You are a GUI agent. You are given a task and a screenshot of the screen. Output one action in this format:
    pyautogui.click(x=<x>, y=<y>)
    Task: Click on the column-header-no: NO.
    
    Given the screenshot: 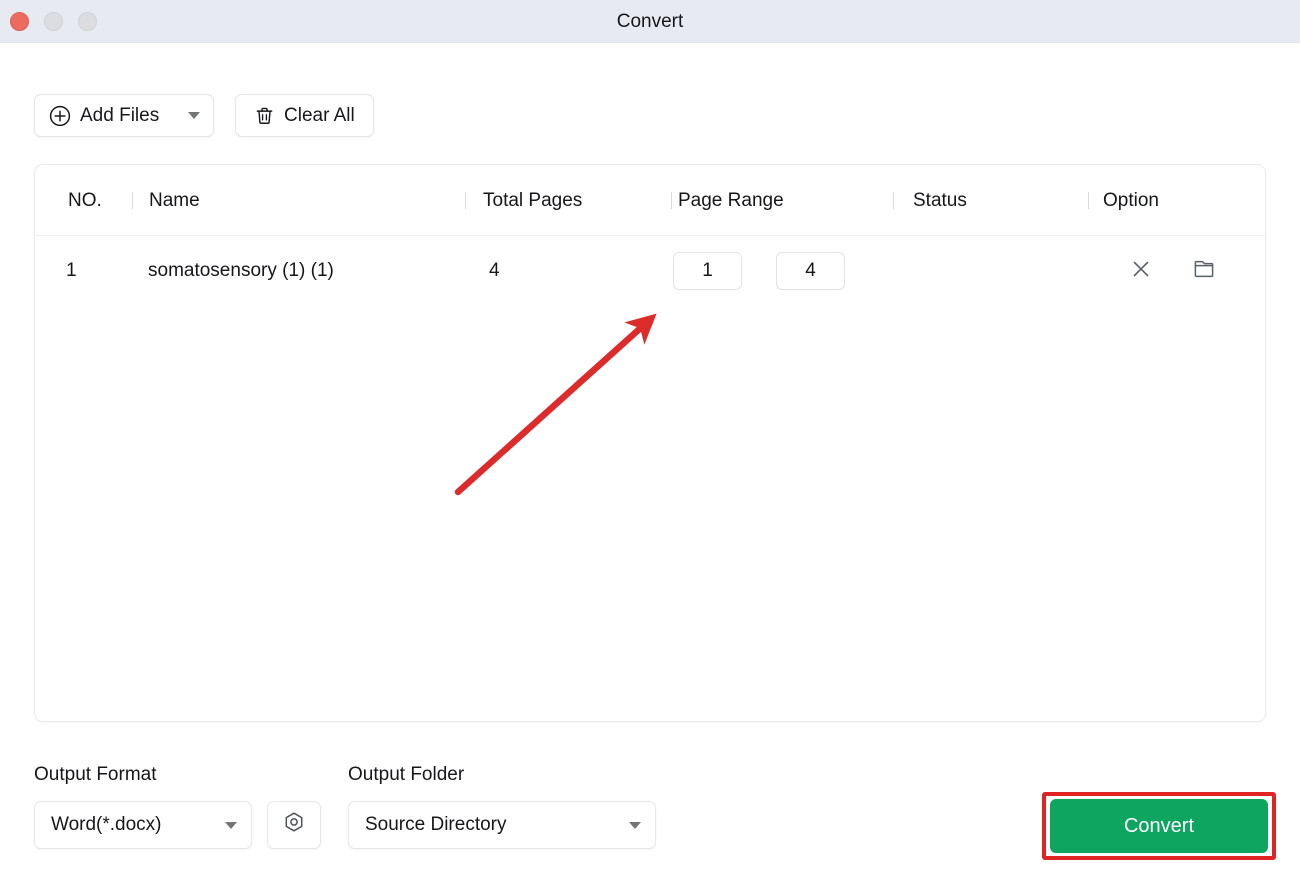 What is the action you would take?
    pyautogui.click(x=85, y=200)
    